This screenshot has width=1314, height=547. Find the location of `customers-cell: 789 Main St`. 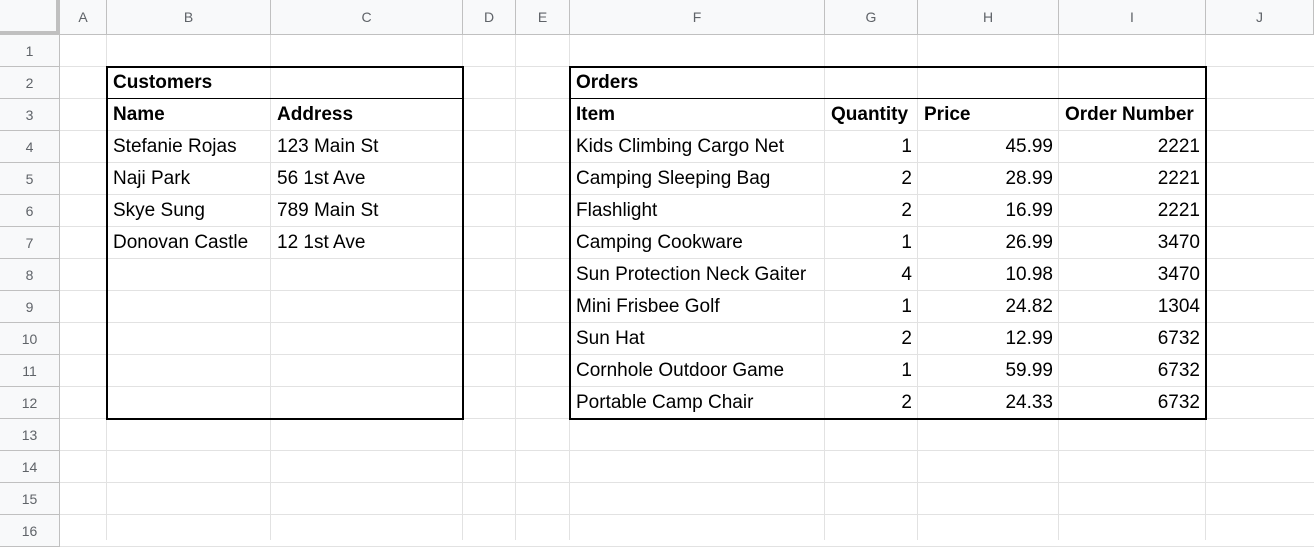

customers-cell: 789 Main St is located at coordinates (367, 211).